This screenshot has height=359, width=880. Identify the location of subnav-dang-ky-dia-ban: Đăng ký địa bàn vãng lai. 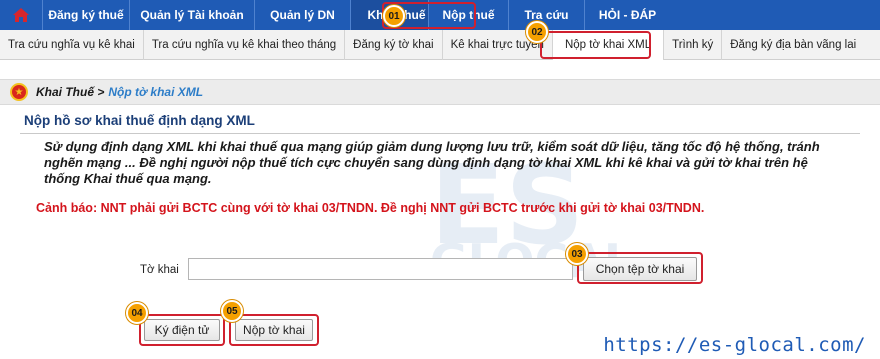
(793, 45).